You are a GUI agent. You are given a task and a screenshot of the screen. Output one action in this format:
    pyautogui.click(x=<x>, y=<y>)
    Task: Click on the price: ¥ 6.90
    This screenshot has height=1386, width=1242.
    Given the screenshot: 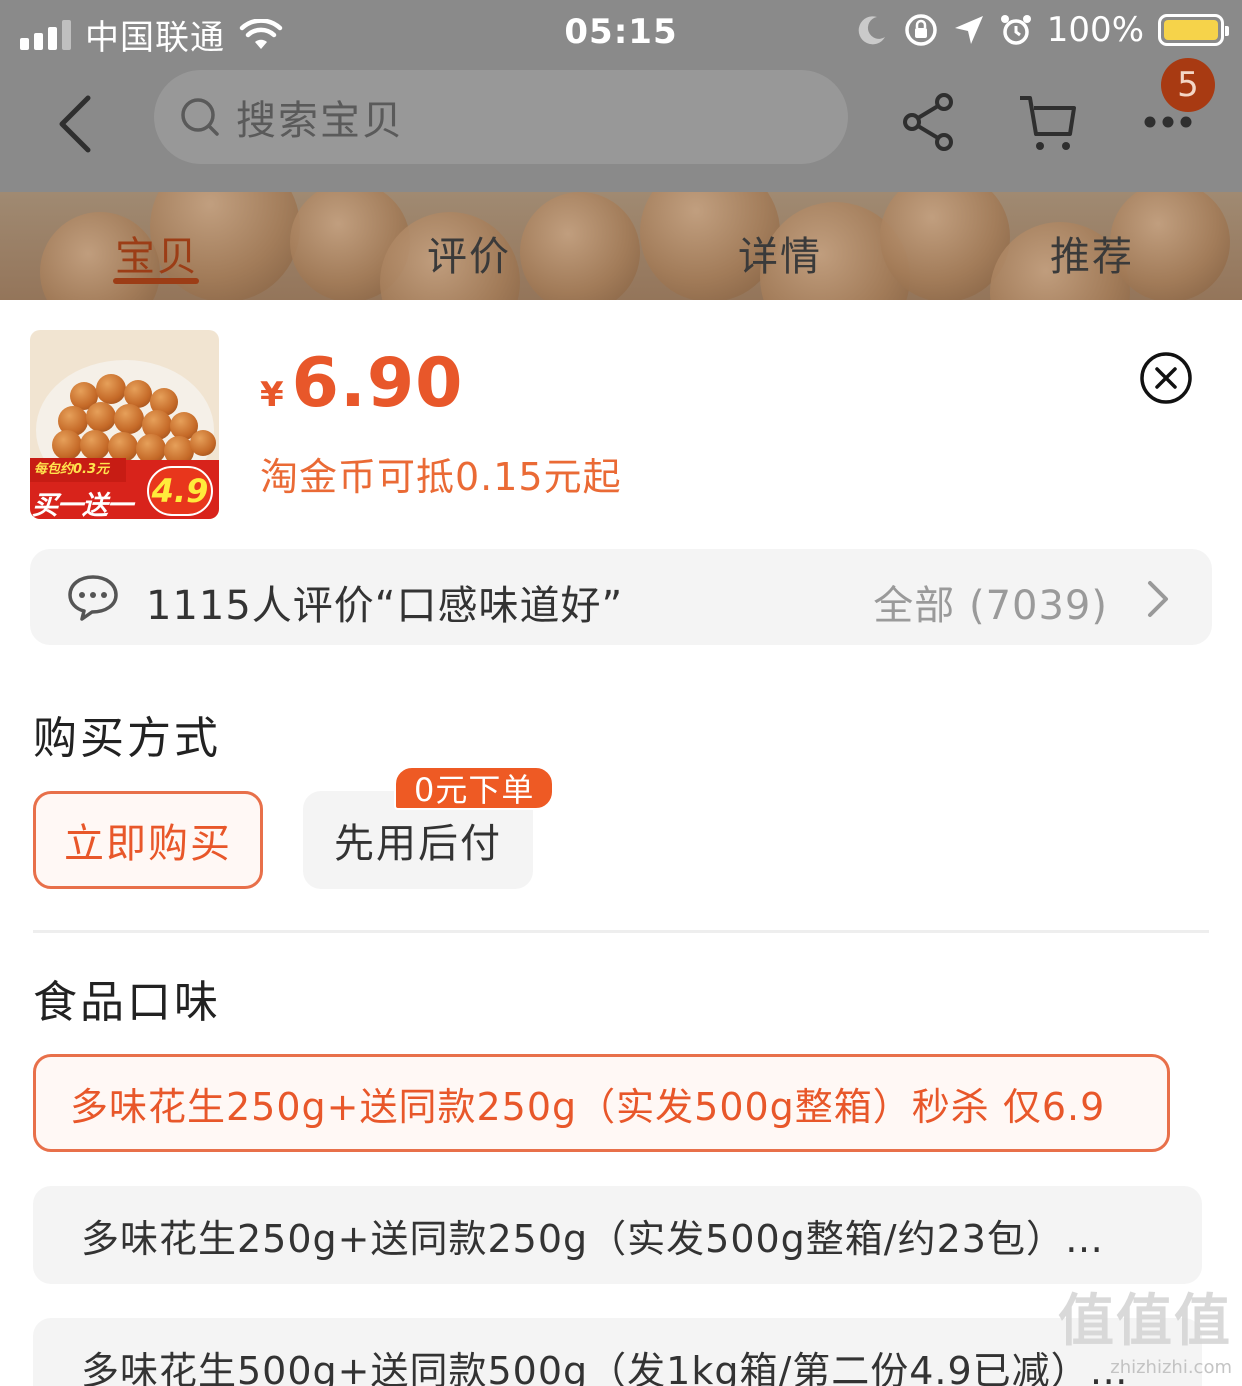 What is the action you would take?
    pyautogui.click(x=361, y=383)
    